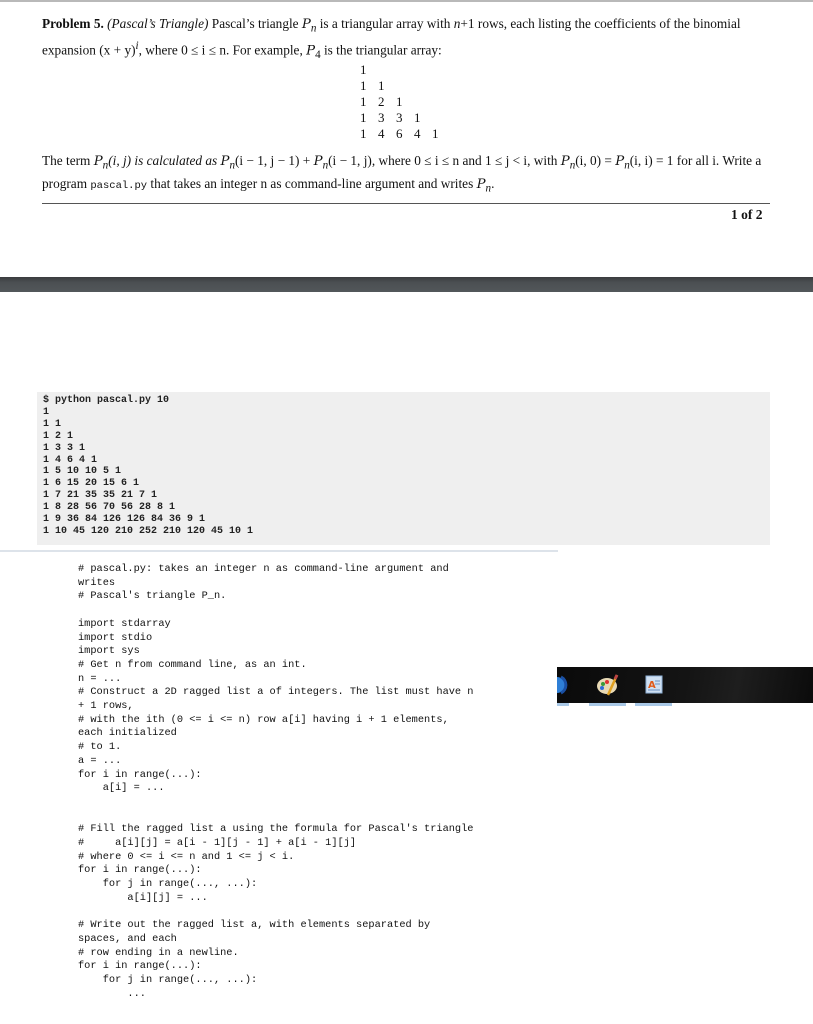 The width and height of the screenshot is (813, 1024). I want to click on svg-text: A, so click(652, 685).